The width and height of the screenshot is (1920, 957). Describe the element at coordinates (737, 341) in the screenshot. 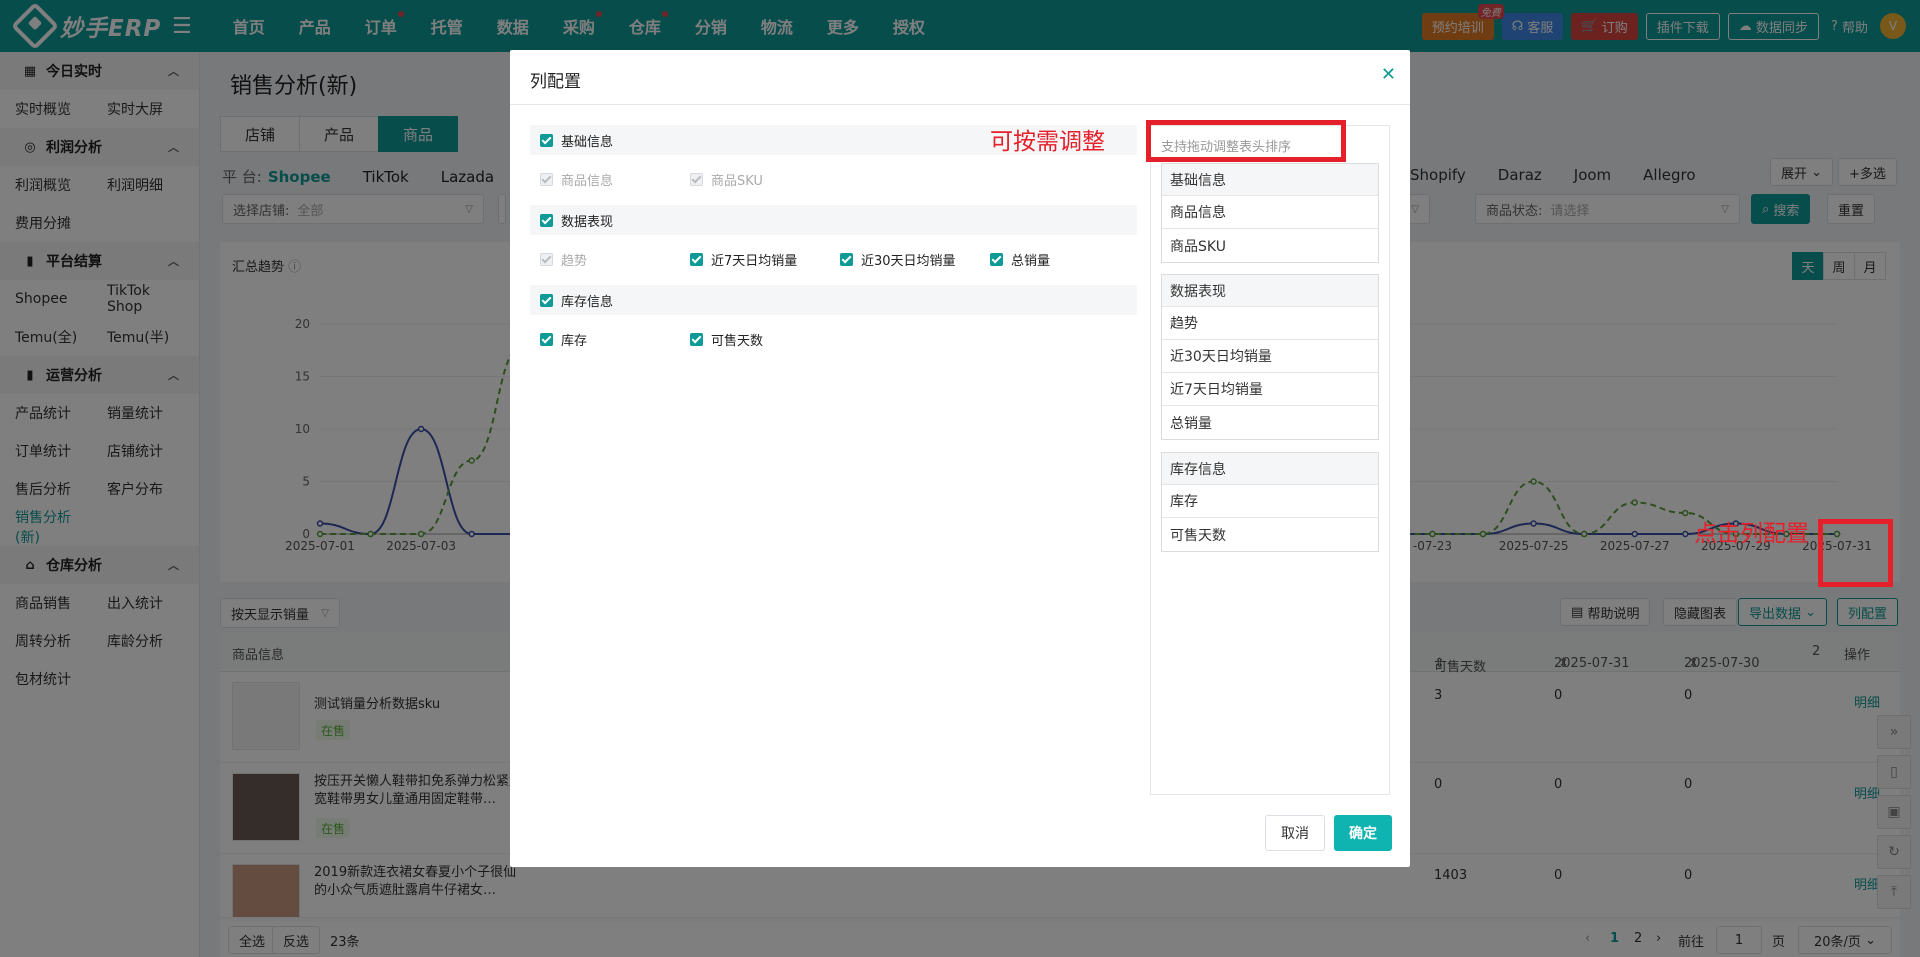

I see `option-label: 可售天数` at that location.